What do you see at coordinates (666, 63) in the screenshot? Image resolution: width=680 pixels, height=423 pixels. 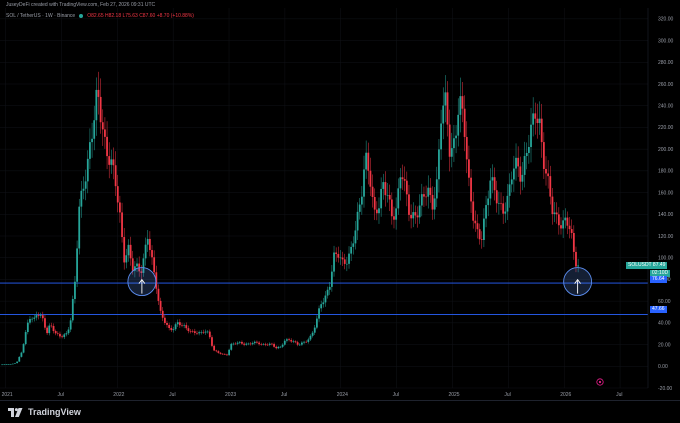 I see `price-tick-label: 280.00` at bounding box center [666, 63].